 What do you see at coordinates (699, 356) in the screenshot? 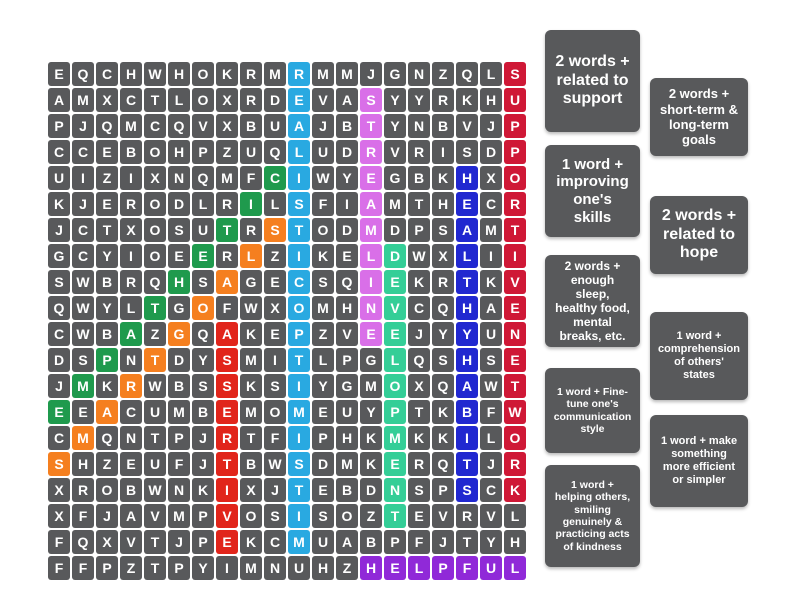
I see `clue-card-empathy: 1 word + comprehension of others' states` at bounding box center [699, 356].